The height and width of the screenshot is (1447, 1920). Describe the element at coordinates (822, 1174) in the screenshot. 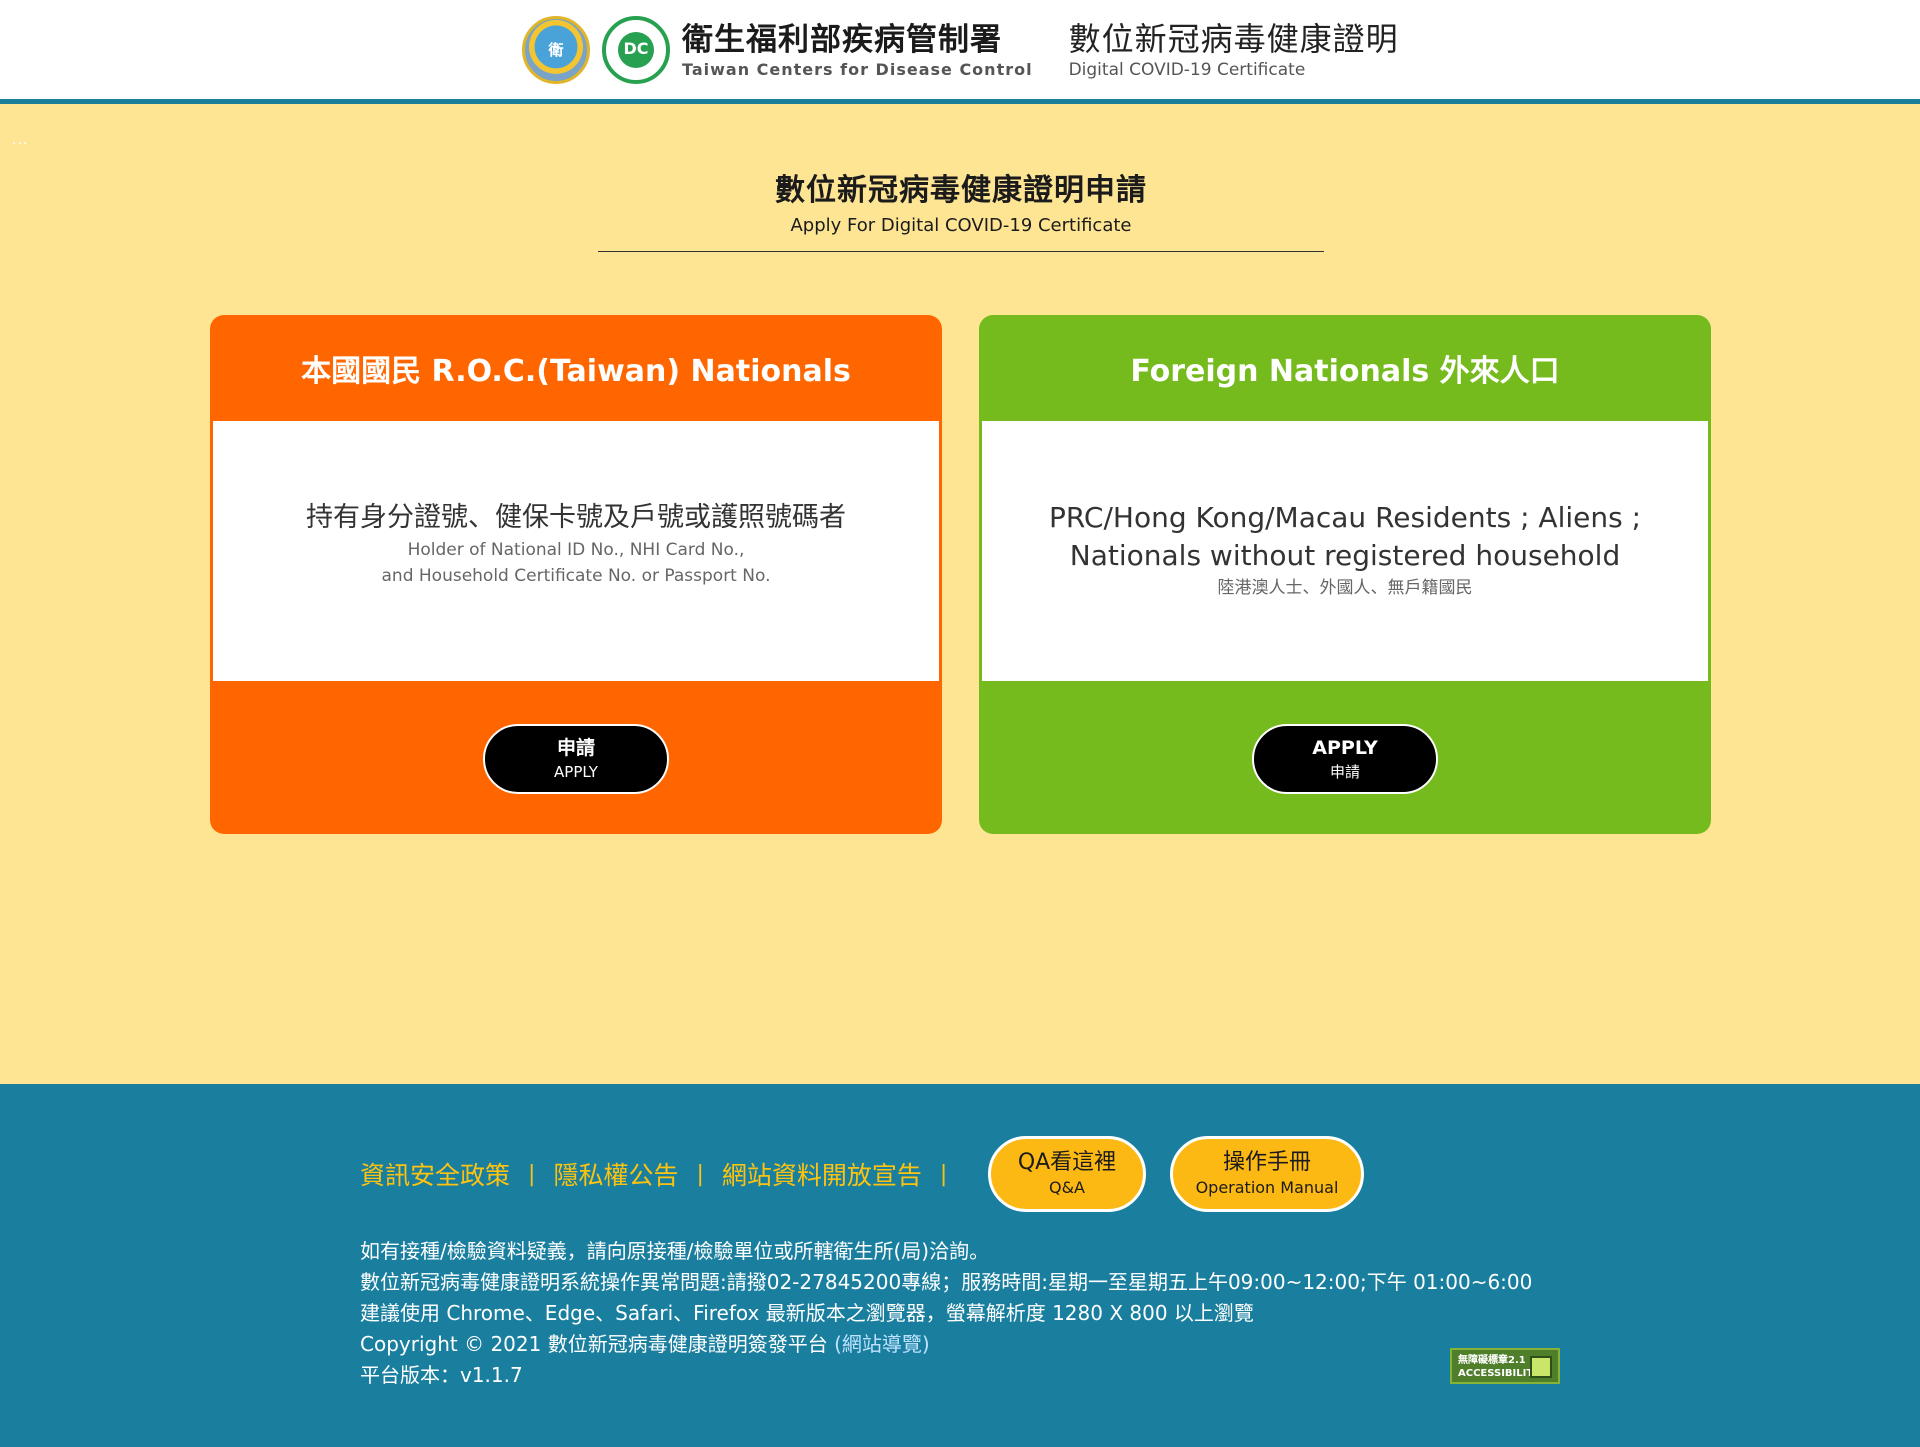

I see `open-data-link: 網站資料開放宣告` at that location.